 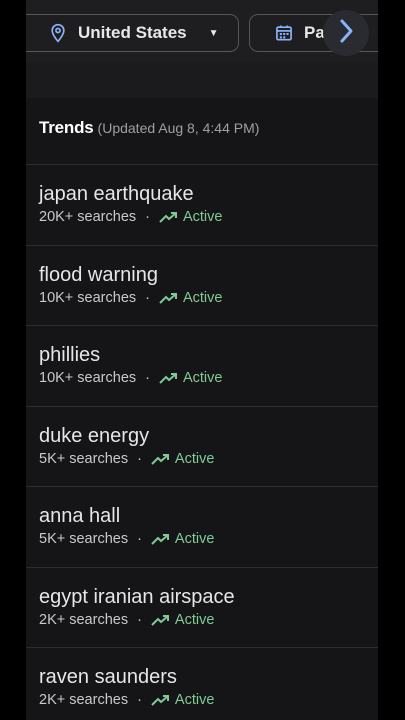 What do you see at coordinates (80, 516) in the screenshot?
I see `trend-name: anna hall` at bounding box center [80, 516].